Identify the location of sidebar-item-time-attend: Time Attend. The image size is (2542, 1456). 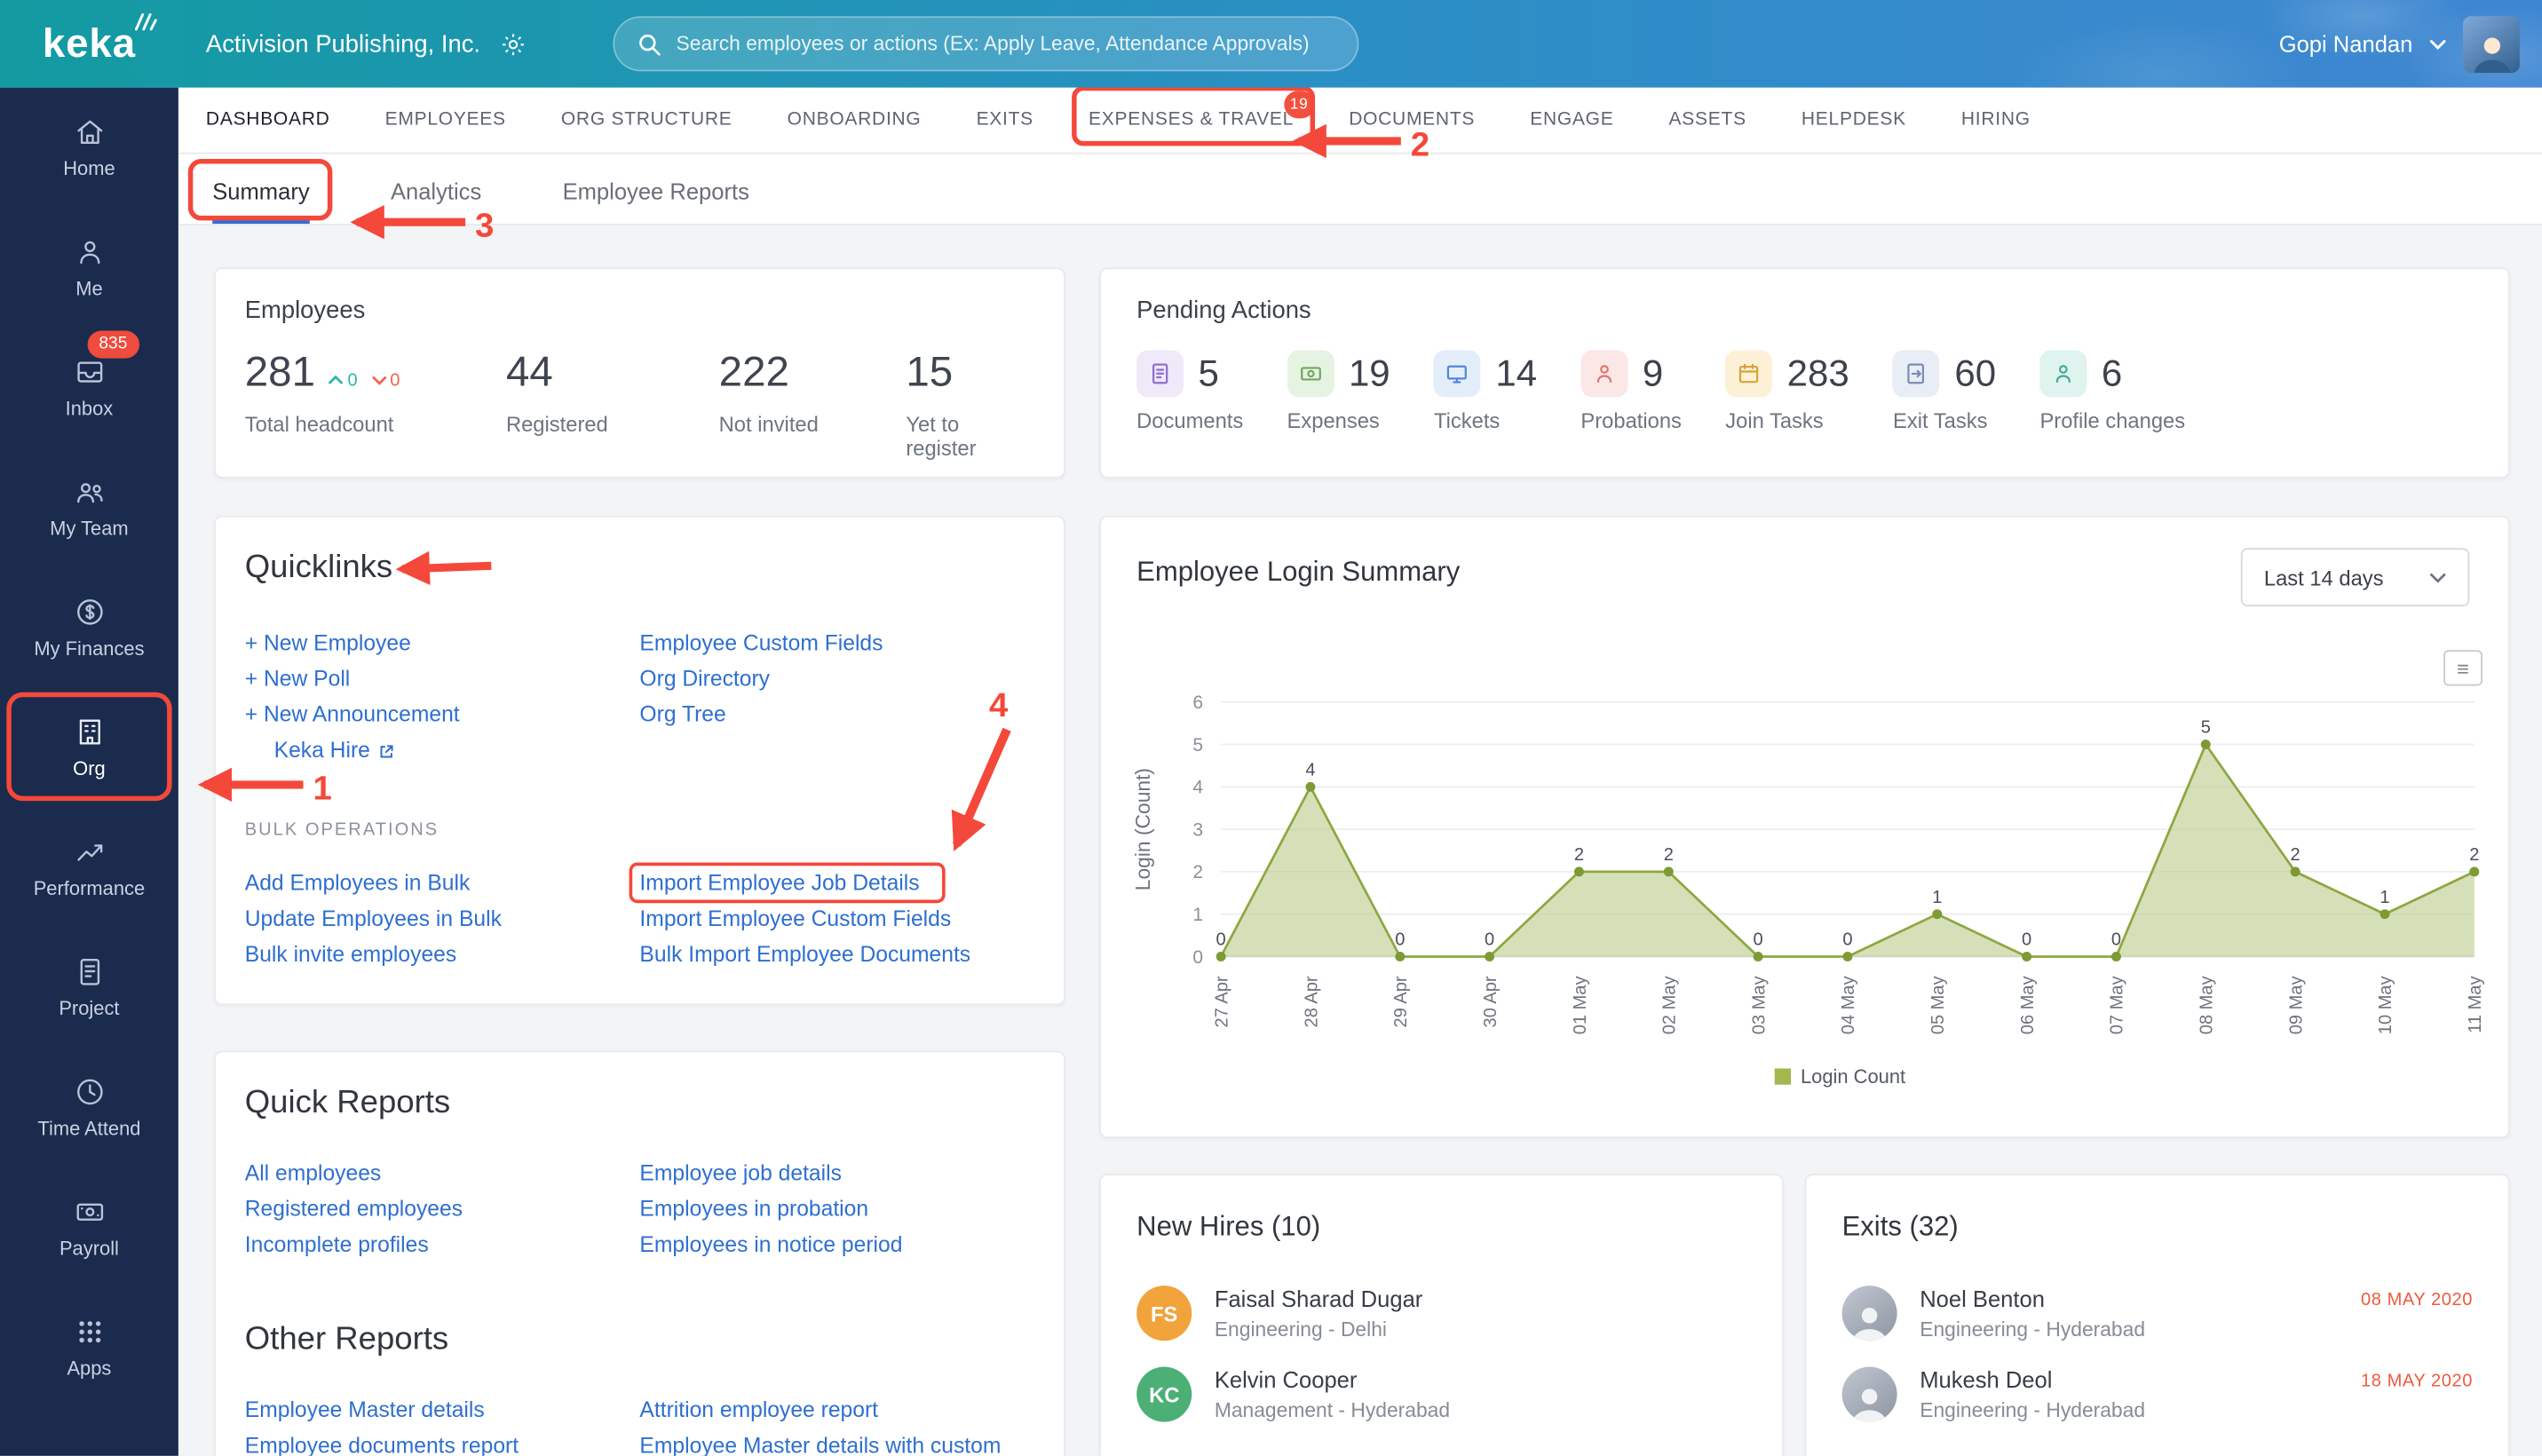
(89, 1107).